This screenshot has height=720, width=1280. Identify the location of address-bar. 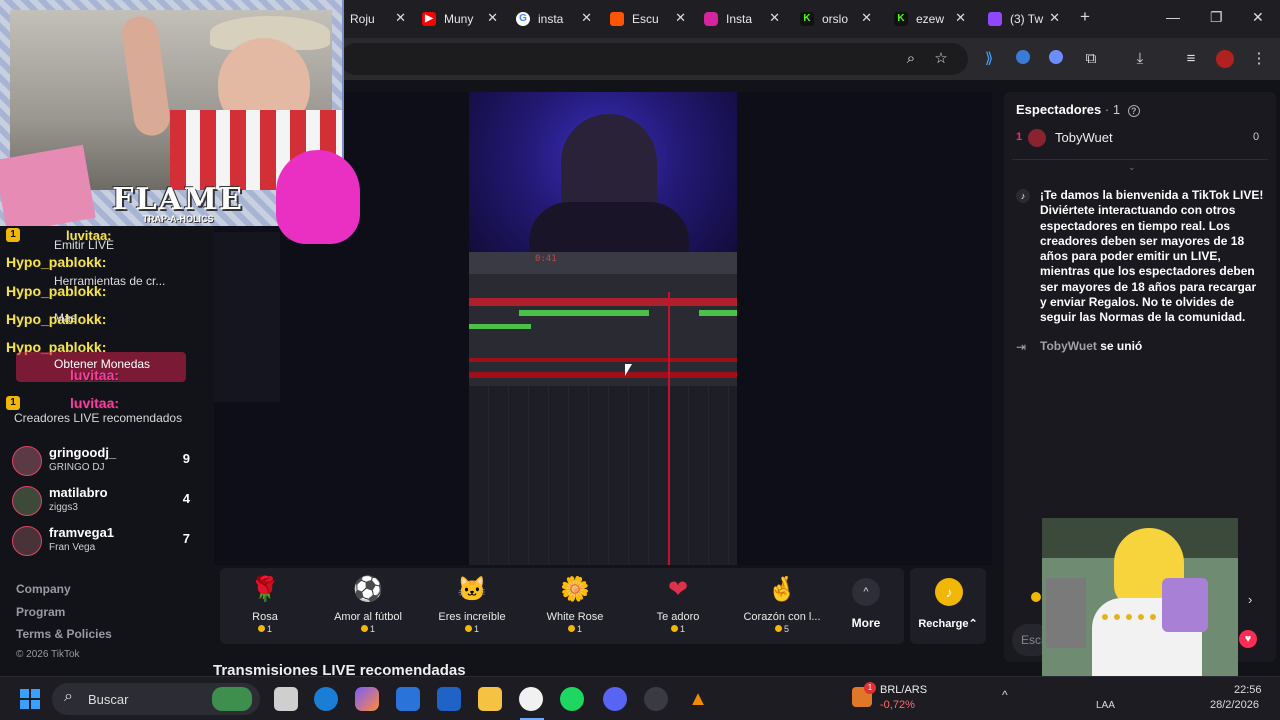
(654, 59).